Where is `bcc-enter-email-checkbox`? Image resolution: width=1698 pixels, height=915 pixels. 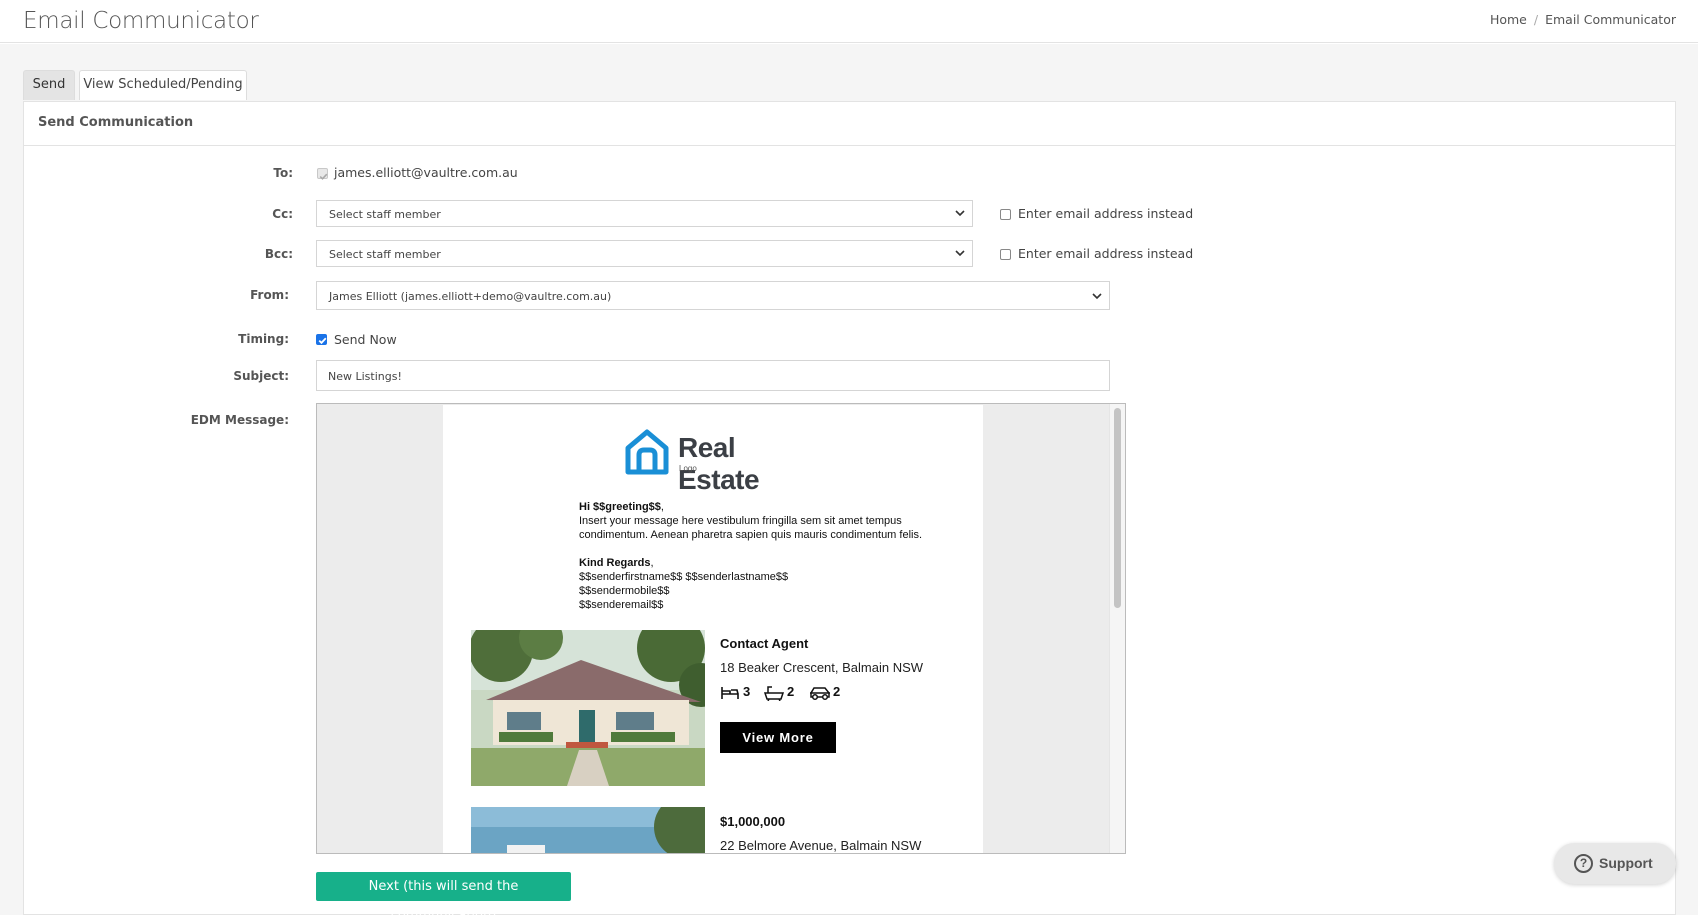
bcc-enter-email-checkbox is located at coordinates (1005, 254).